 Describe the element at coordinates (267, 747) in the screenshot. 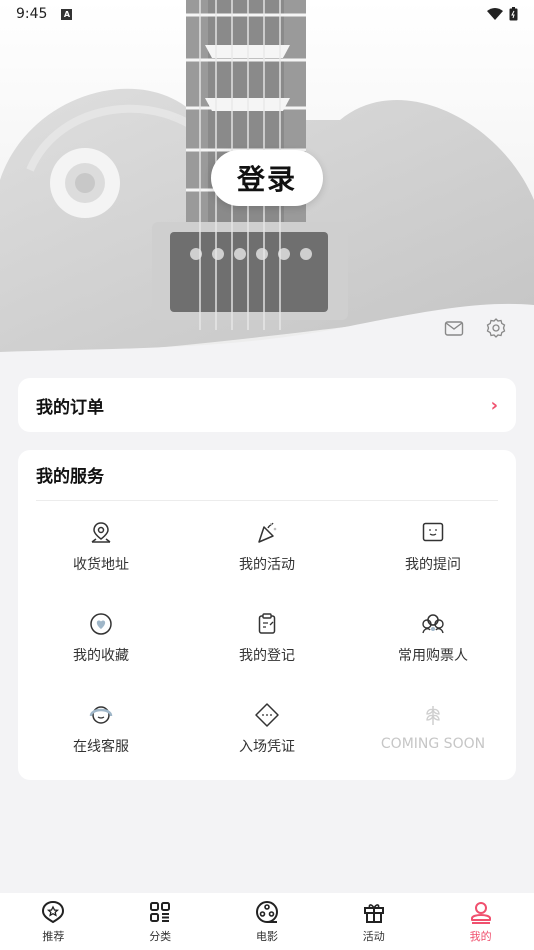

I see `service-label: 入场凭证` at that location.